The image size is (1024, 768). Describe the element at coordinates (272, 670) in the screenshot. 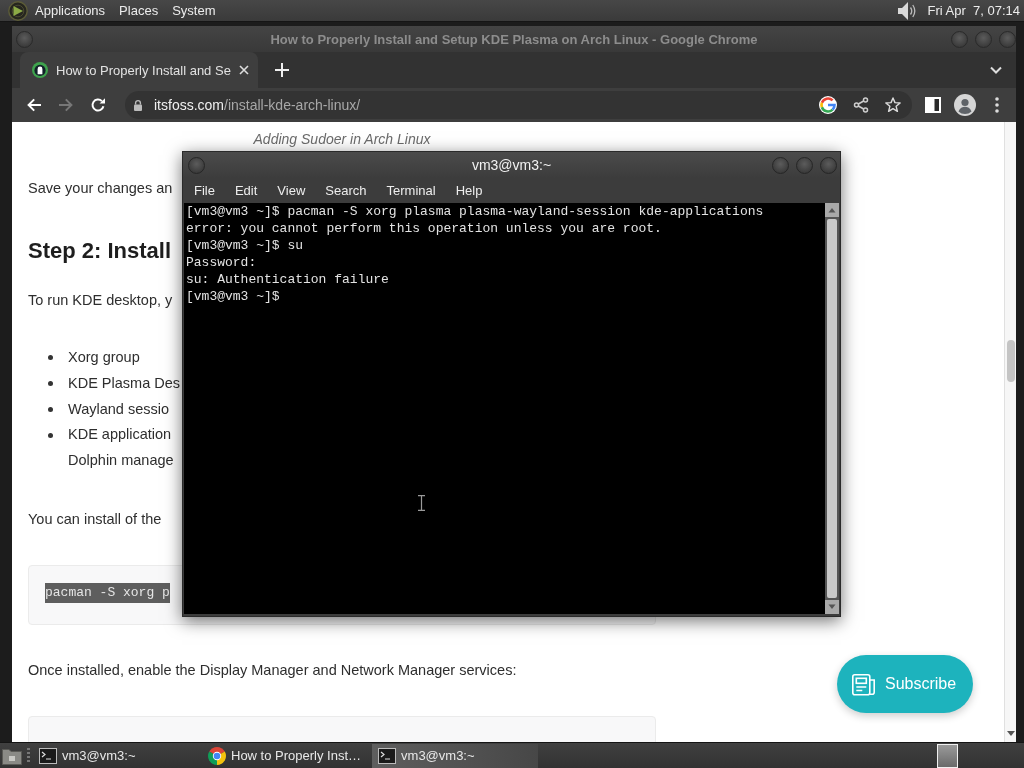

I see `paragraph: Once installed, enable the Display Manager and Network Manager services:` at that location.